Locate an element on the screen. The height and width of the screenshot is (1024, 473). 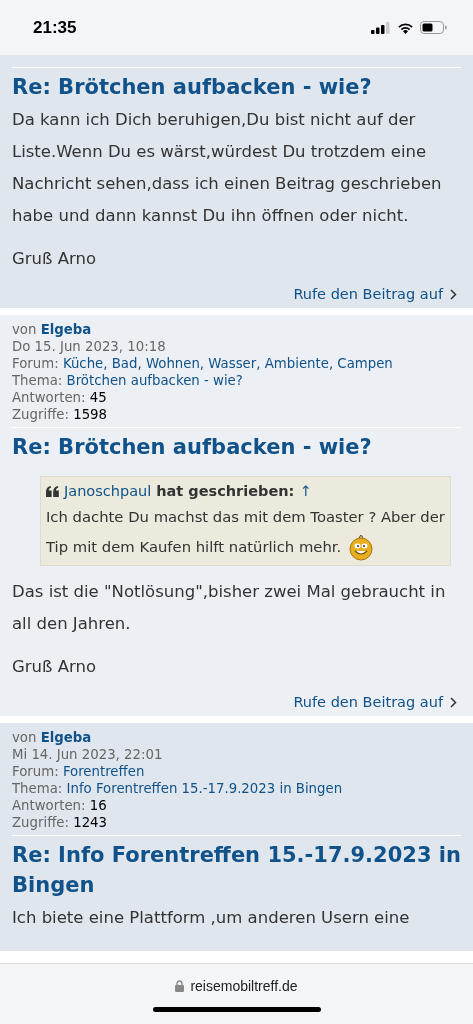
post-text: Das ist die "Notlösung",bisher zwei Mal gebraucht in all den Jahren. is located at coordinates (229, 608).